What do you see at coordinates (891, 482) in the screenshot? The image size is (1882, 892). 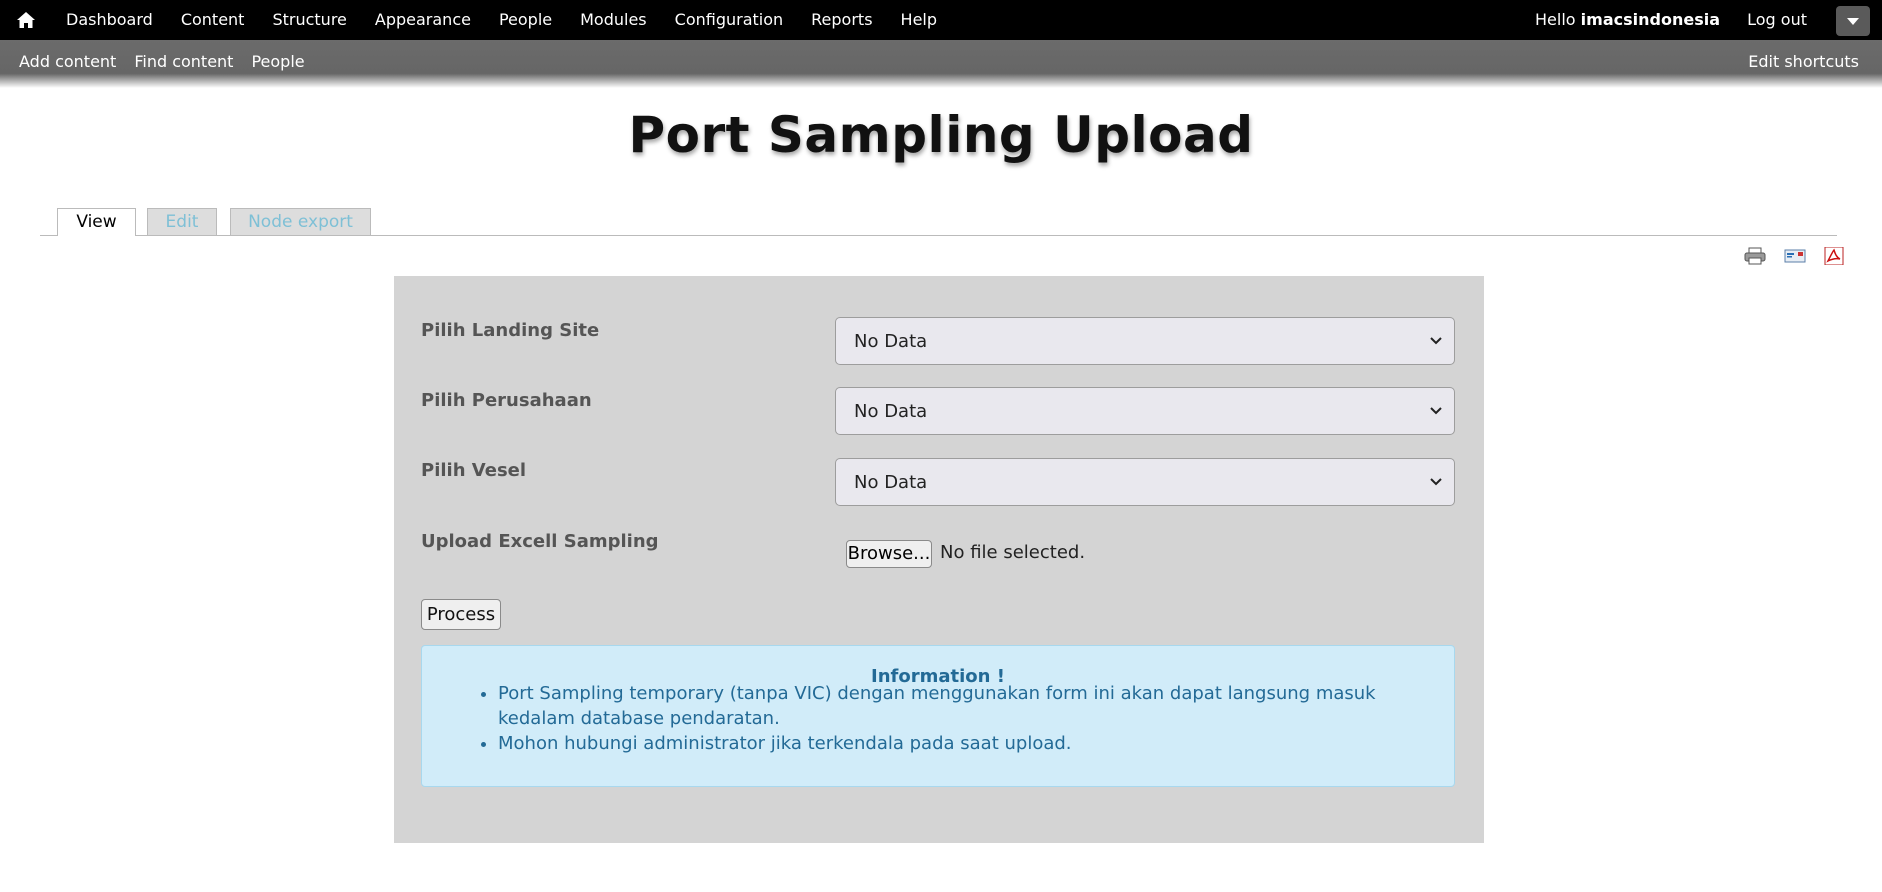 I see `vesel-value: No Data` at bounding box center [891, 482].